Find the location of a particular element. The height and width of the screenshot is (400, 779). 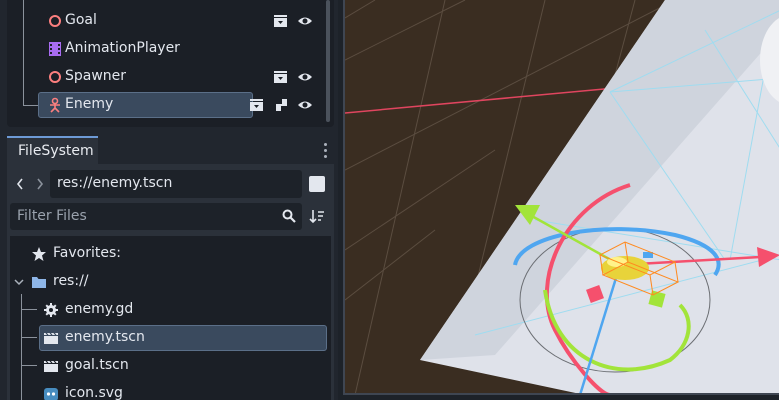

chevron-right-icon is located at coordinates (40, 184).